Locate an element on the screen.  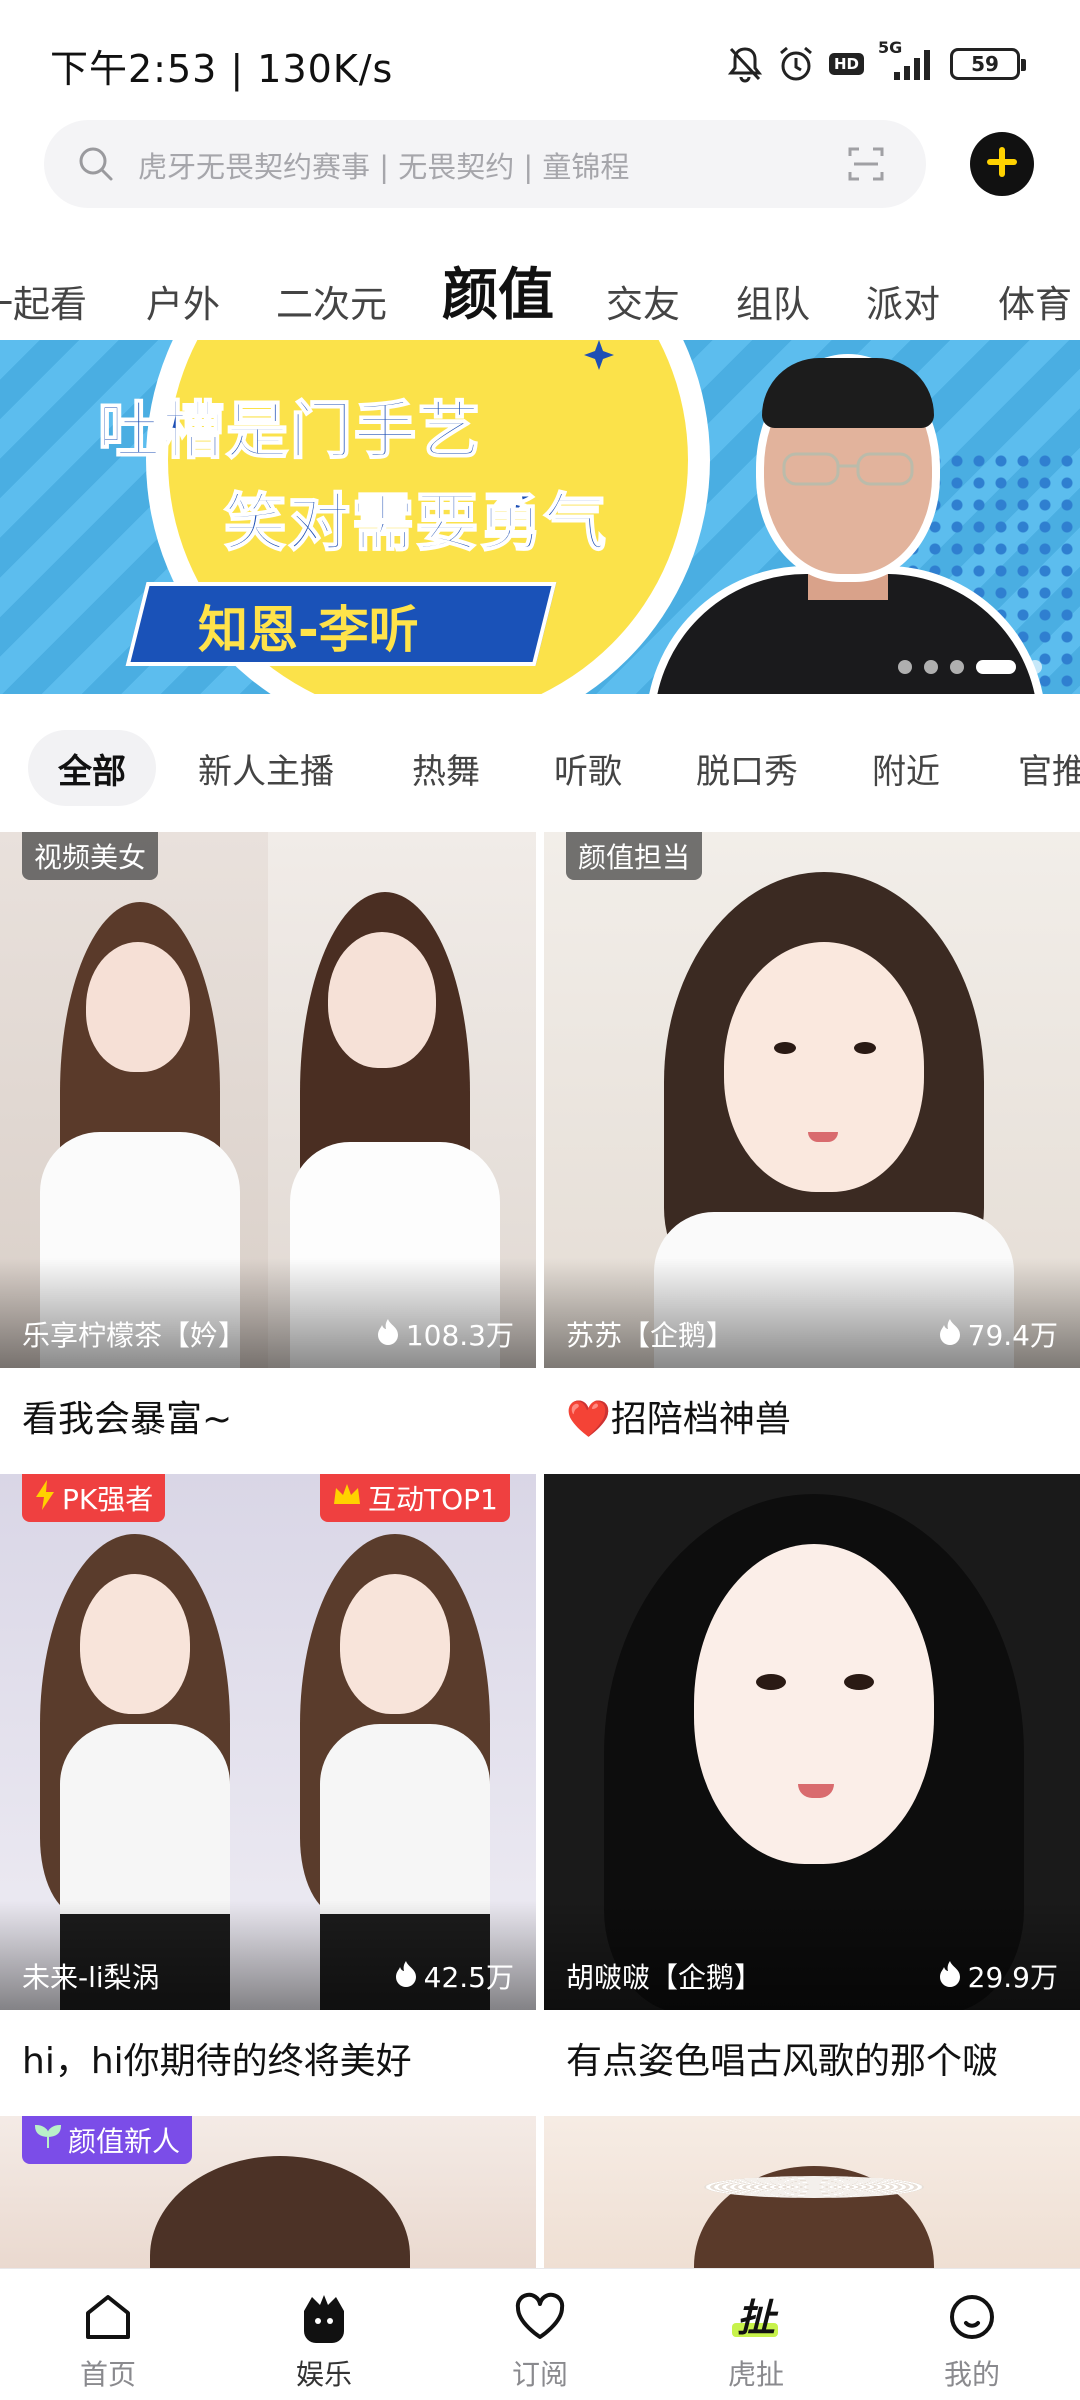
heat-count: 108.3万 is located at coordinates (445, 1334).